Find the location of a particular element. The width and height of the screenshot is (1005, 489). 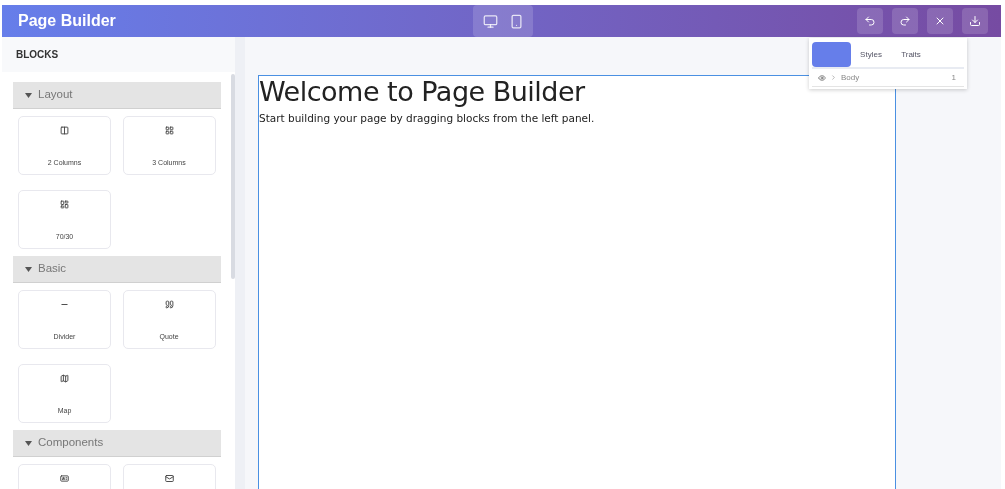

category-label: Components is located at coordinates (71, 443).